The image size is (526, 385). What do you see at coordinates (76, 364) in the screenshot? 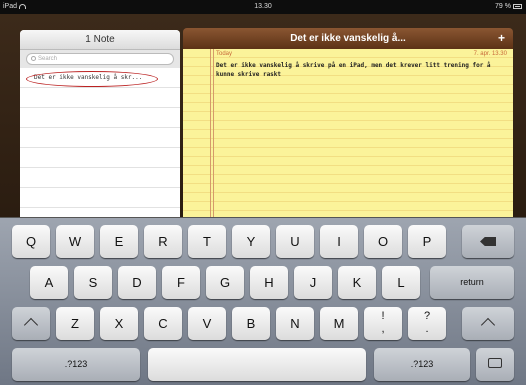
I see `numbers-key-left: .?123` at bounding box center [76, 364].